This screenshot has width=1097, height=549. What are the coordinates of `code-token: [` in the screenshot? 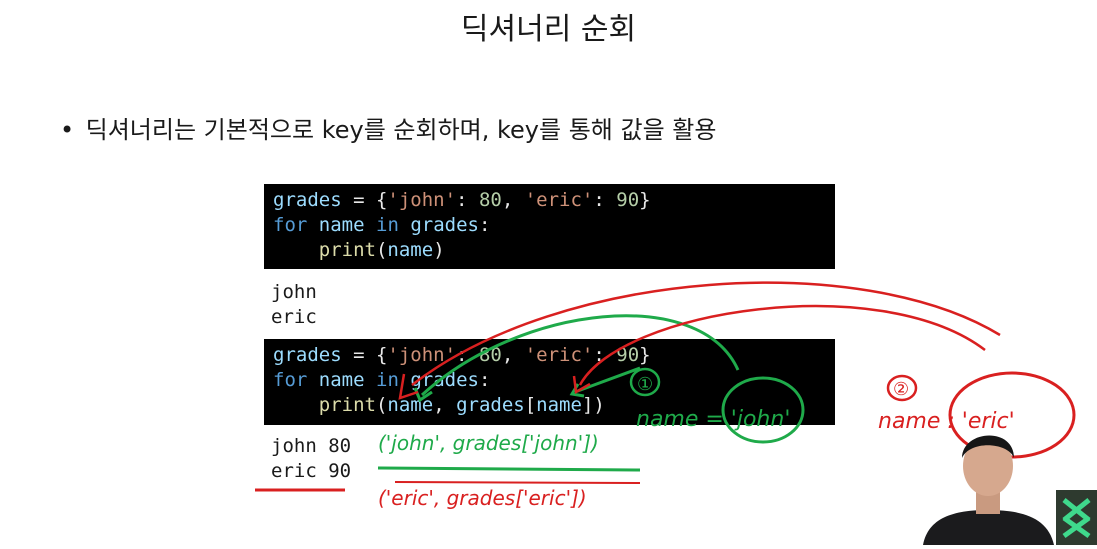 It's located at (530, 405).